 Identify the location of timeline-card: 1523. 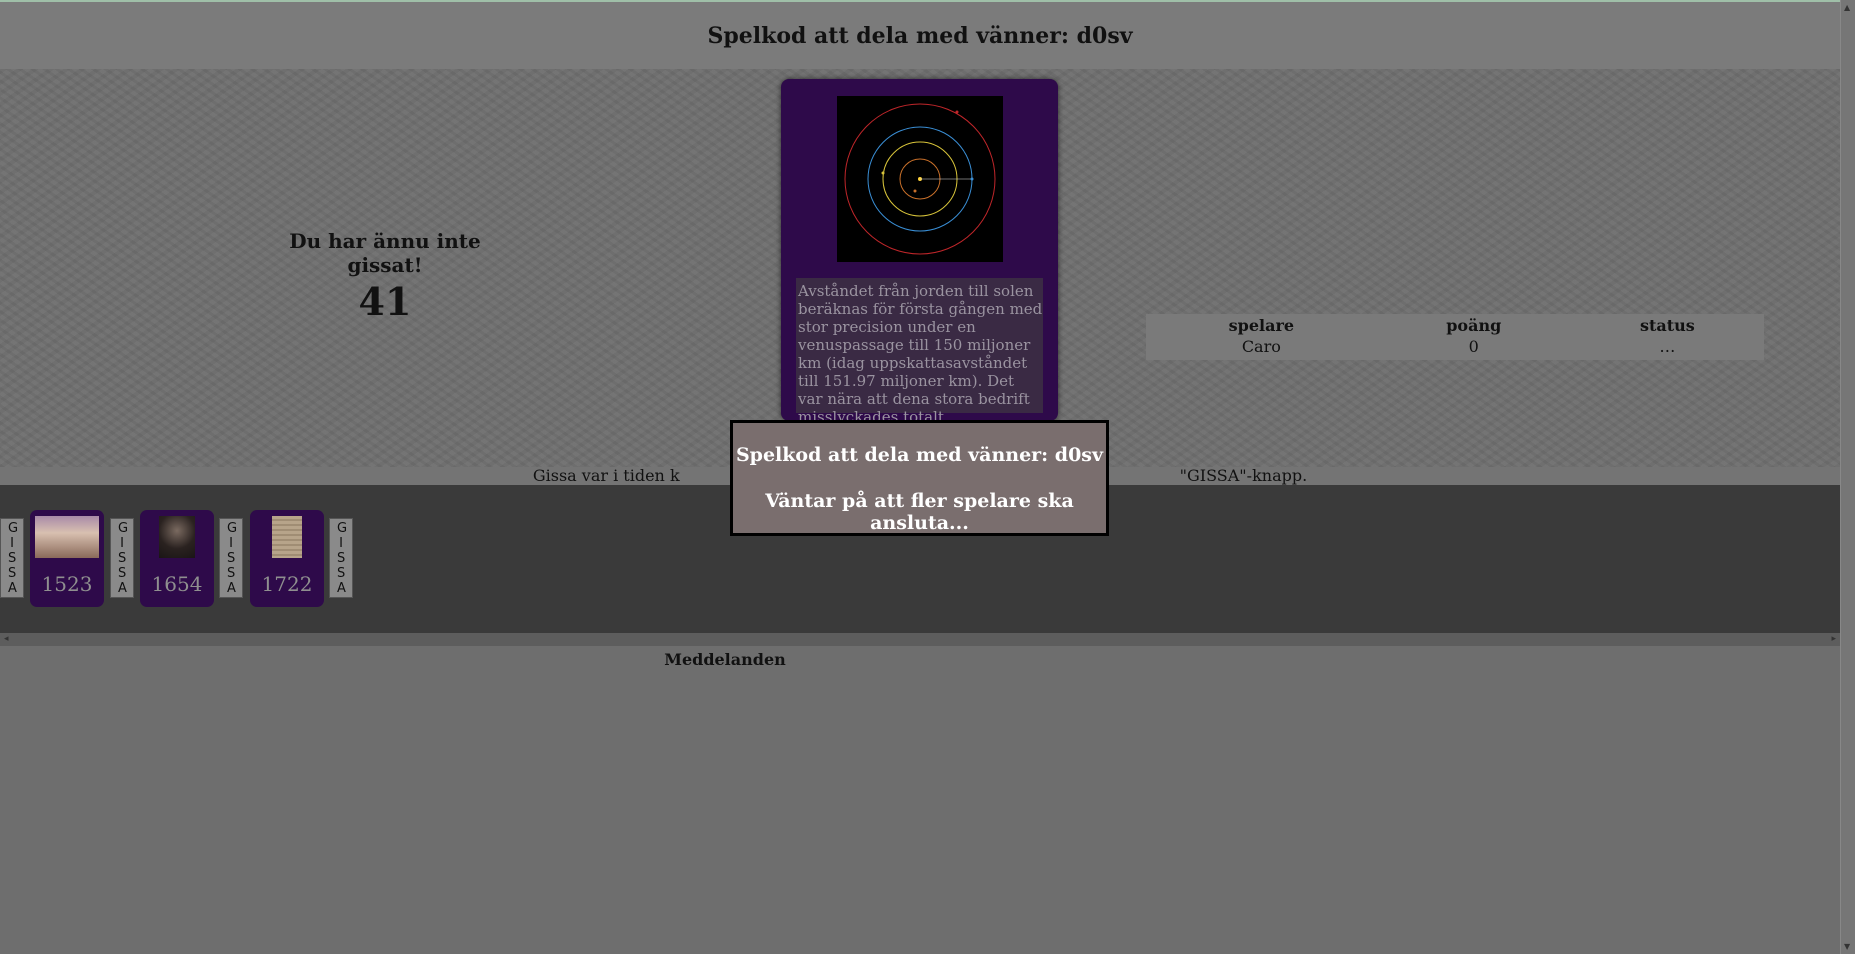
(67, 558).